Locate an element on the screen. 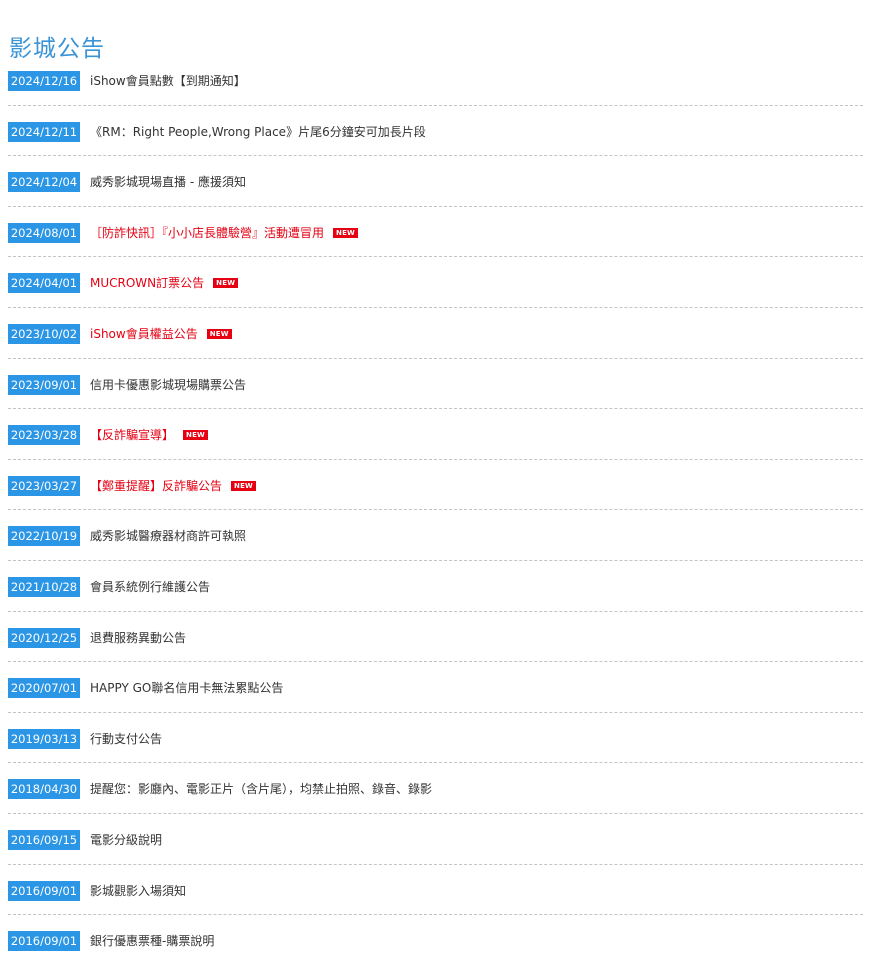 The height and width of the screenshot is (956, 872). notice-item: 2024/12/04 威秀影城現場直播 - 應援須知 is located at coordinates (435, 181).